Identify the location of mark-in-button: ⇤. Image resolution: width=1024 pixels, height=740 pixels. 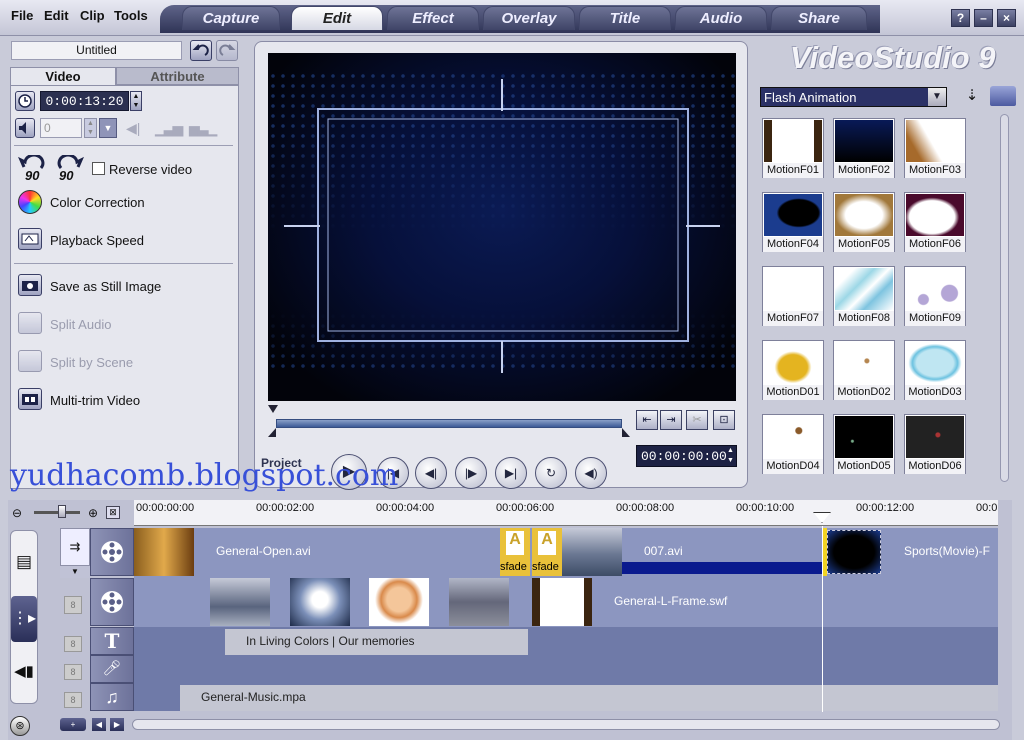
(647, 420).